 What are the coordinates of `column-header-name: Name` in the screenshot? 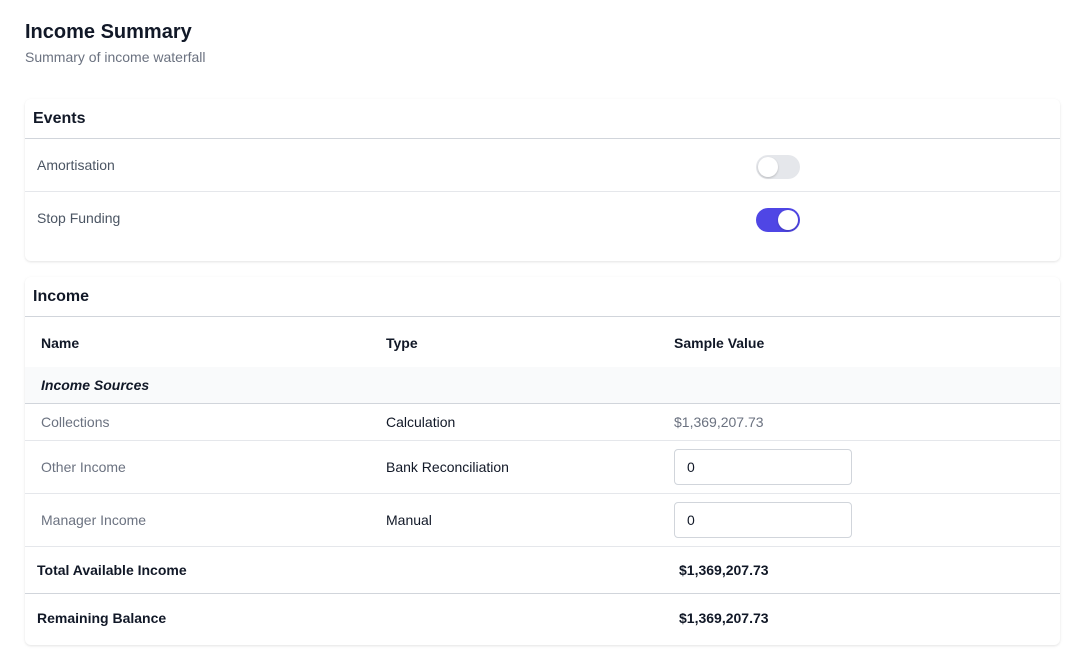 It's located at (60, 342).